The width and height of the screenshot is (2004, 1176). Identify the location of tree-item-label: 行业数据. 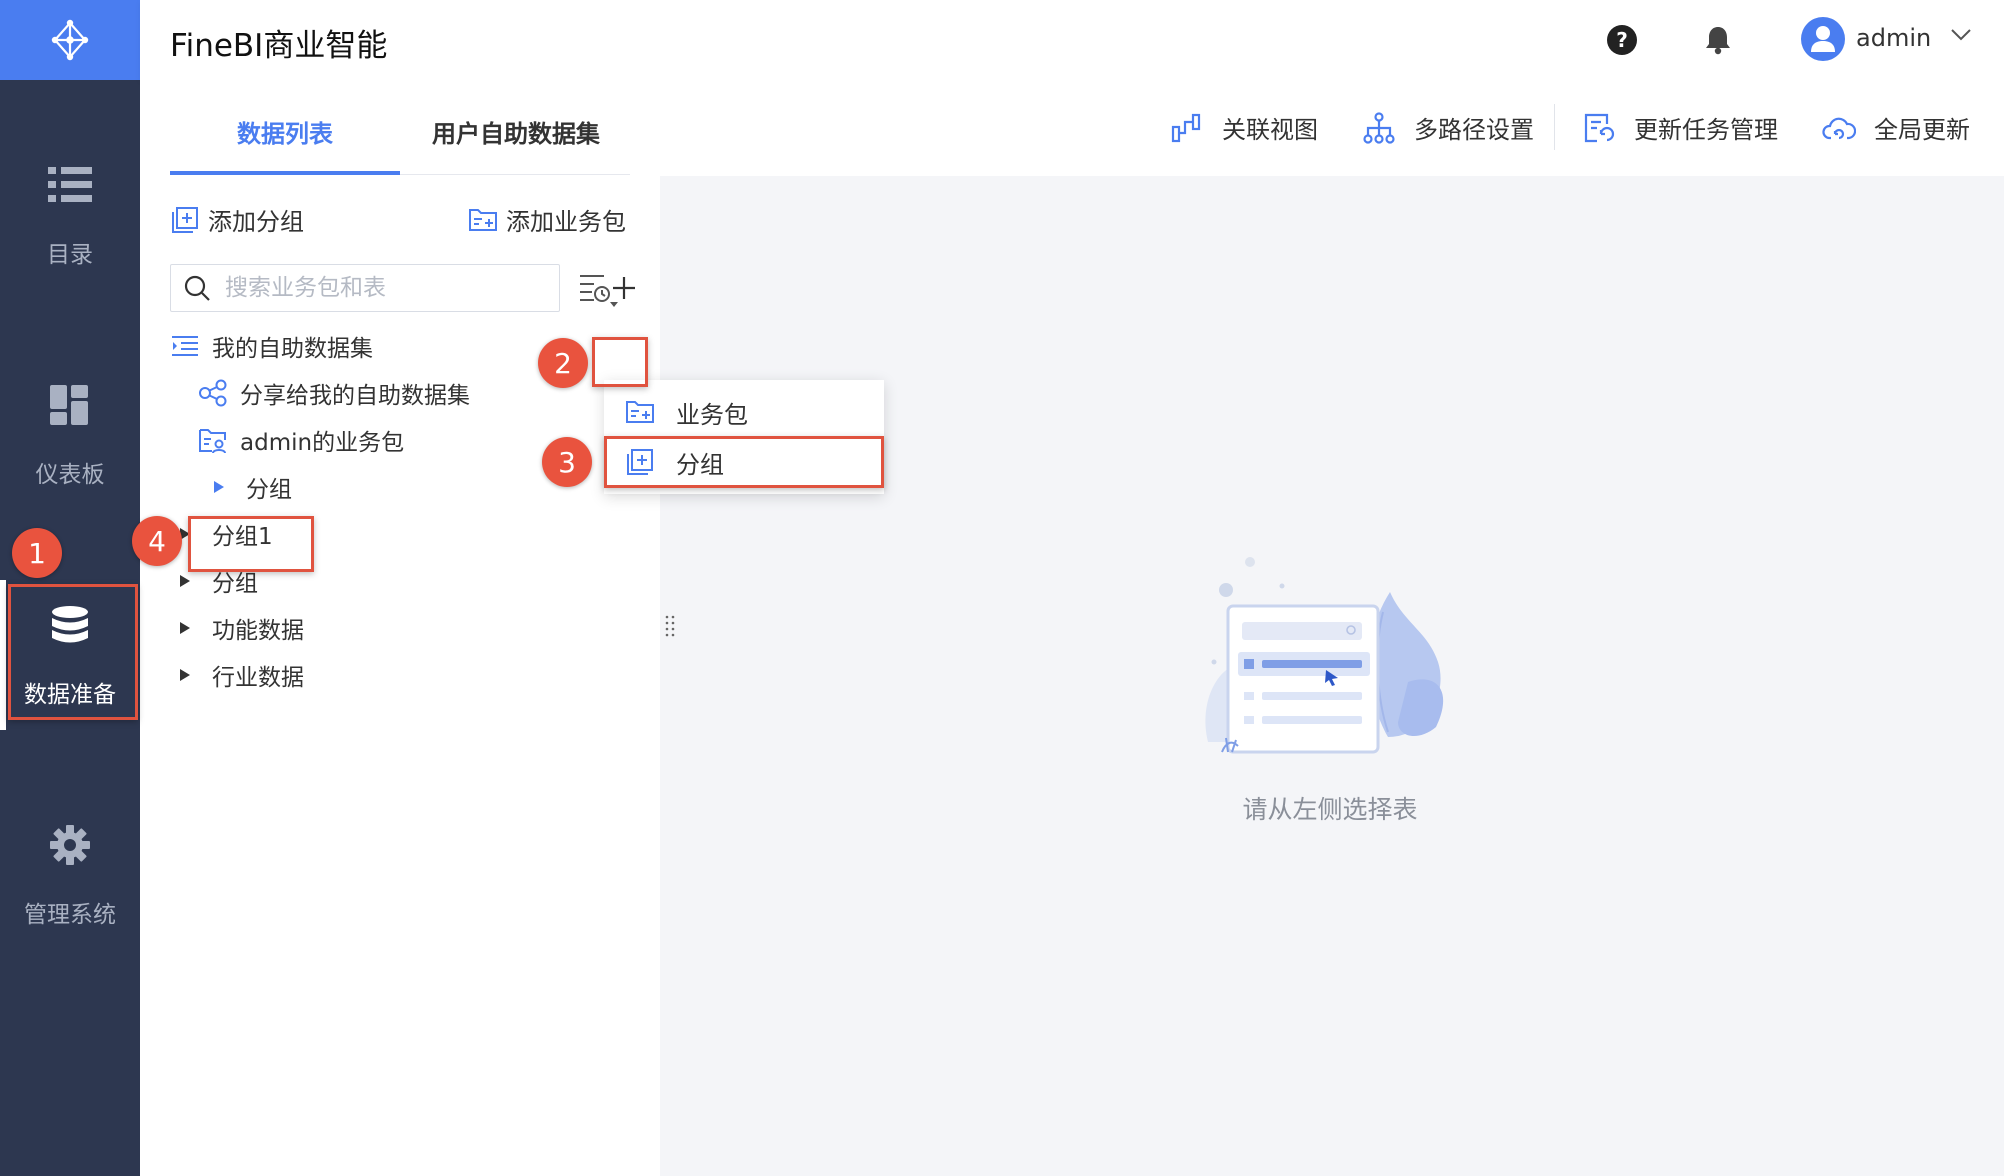
(258, 678).